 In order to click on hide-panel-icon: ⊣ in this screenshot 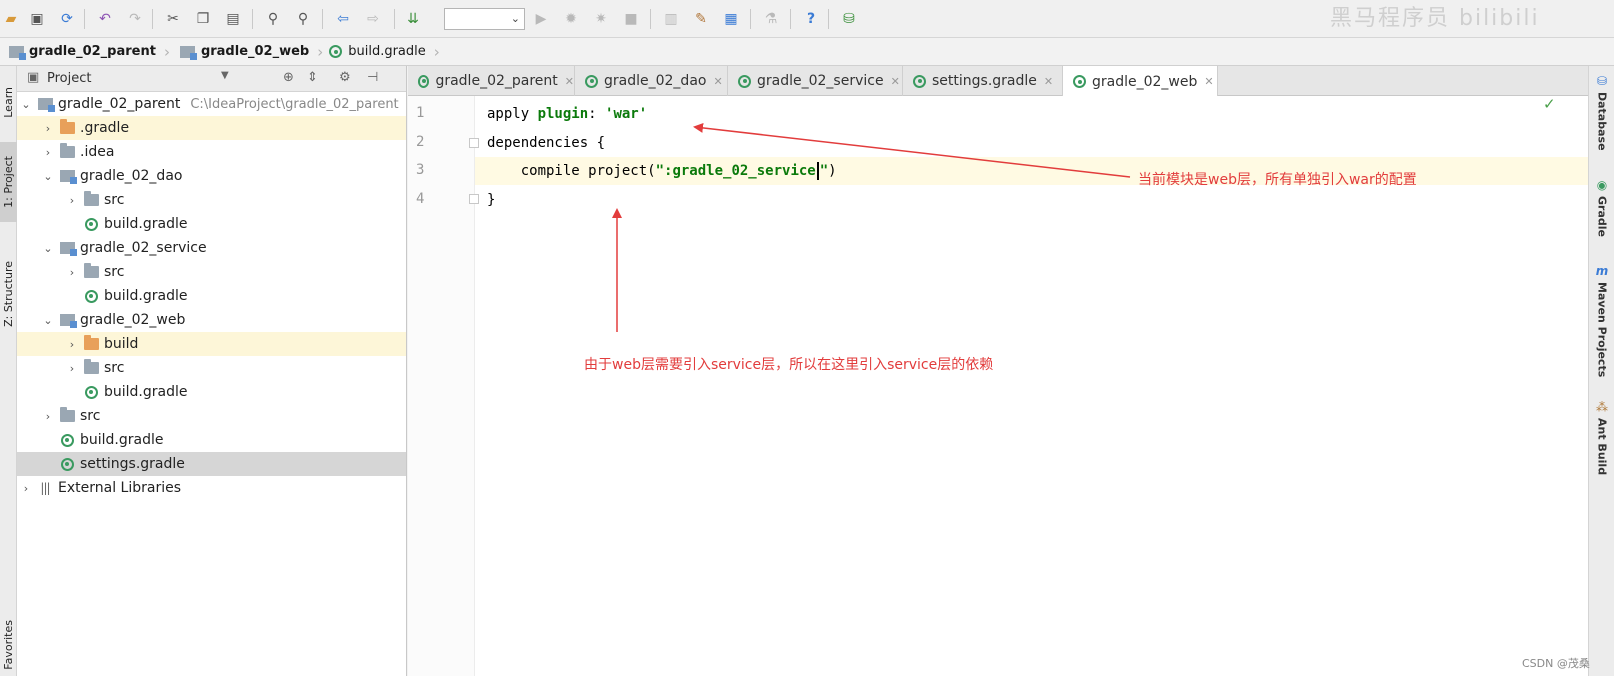, I will do `click(372, 77)`.